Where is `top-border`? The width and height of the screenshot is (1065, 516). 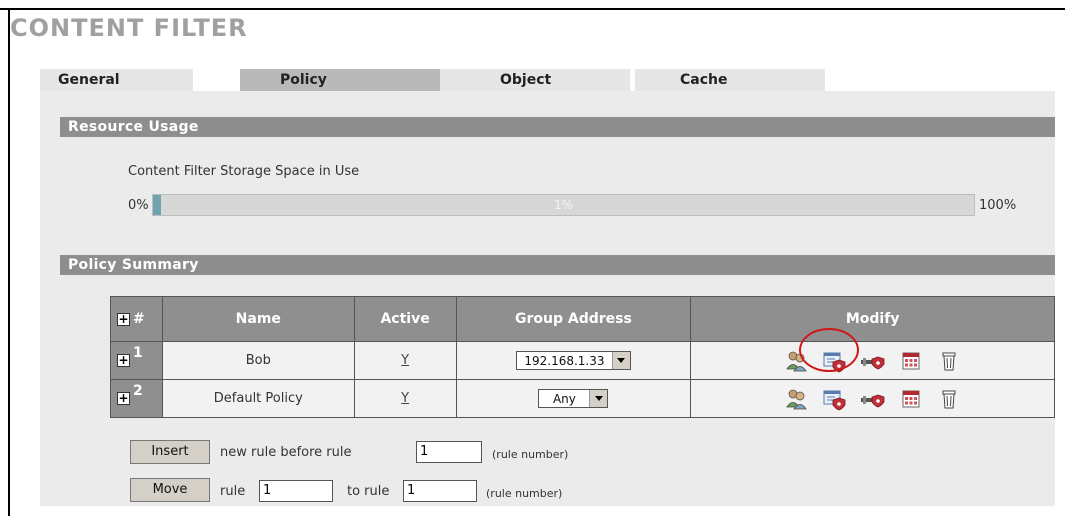 top-border is located at coordinates (532, 9).